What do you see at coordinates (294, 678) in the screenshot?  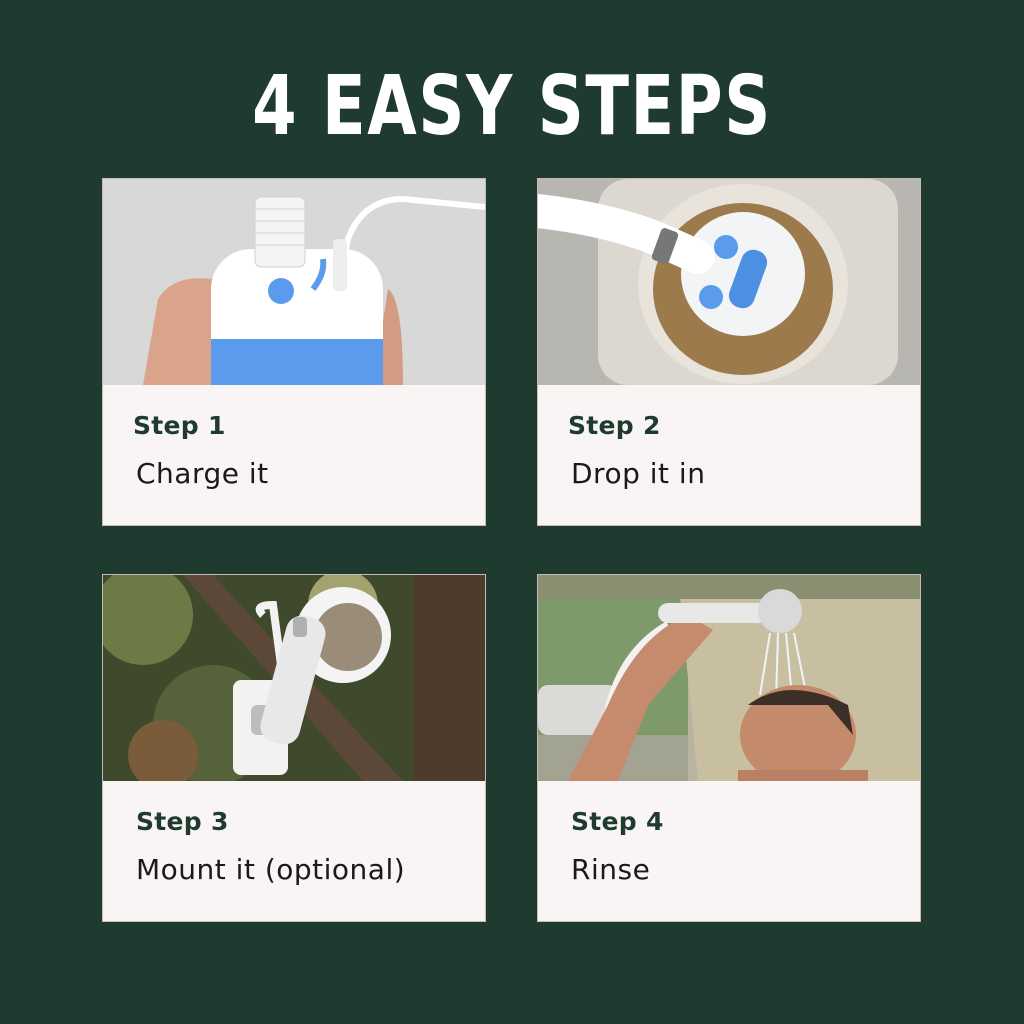 I see `step-3-photo` at bounding box center [294, 678].